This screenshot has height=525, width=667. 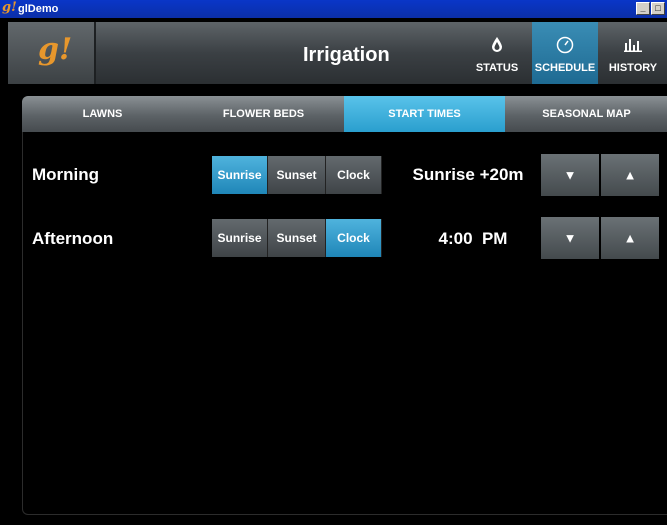 I want to click on bar-chart-icon, so click(x=633, y=45).